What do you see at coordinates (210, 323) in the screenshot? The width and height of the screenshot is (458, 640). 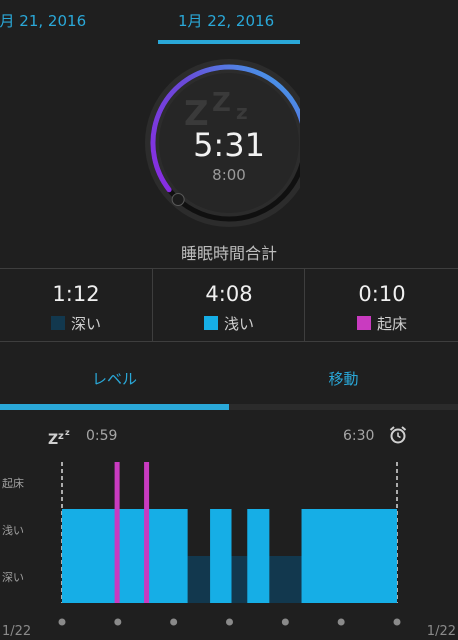 I see `light-swatch-icon` at bounding box center [210, 323].